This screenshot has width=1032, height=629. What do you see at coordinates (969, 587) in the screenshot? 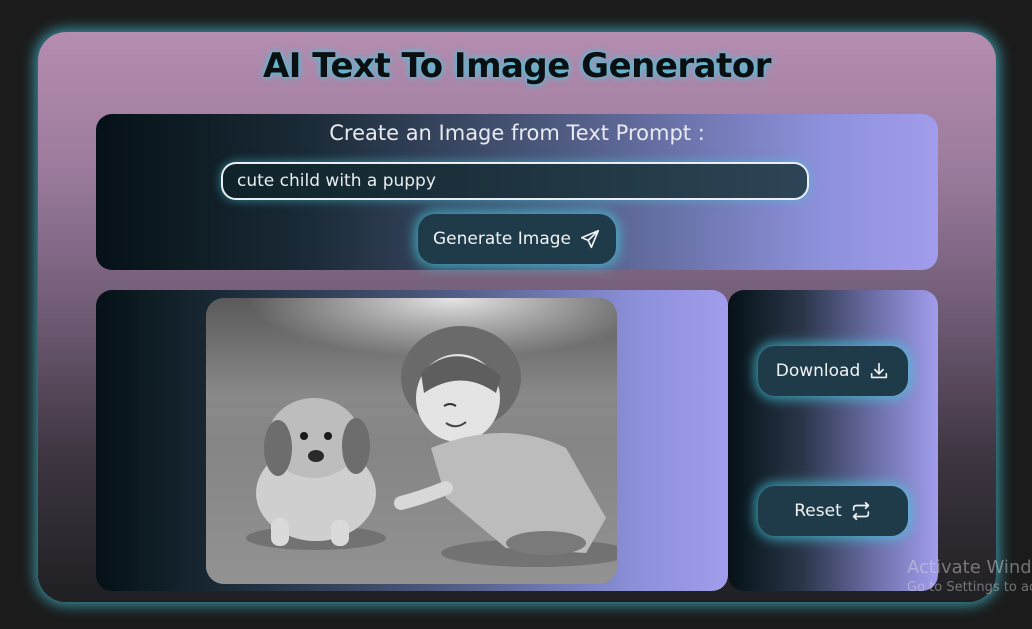
I see `watermark-subtitle: Go to Settings to activate Windows.` at bounding box center [969, 587].